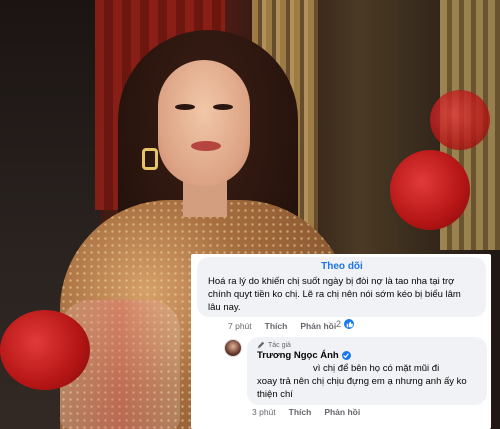  Describe the element at coordinates (376, 368) in the screenshot. I see `reply-text-line1: vì chị để bên họ có mặt mũi đi` at that location.